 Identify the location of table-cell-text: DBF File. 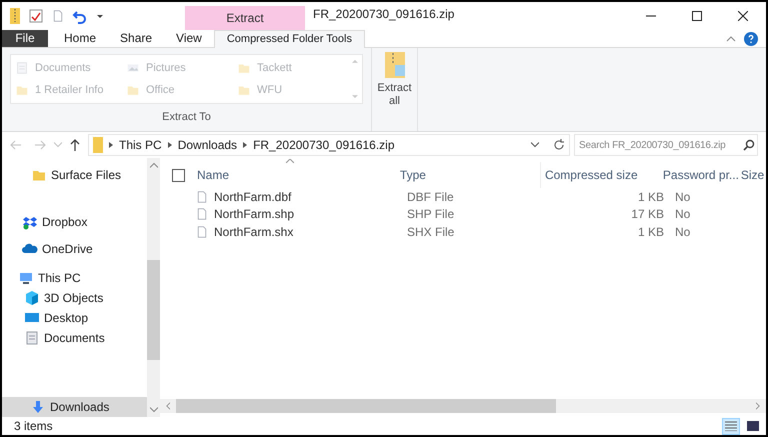
(430, 197).